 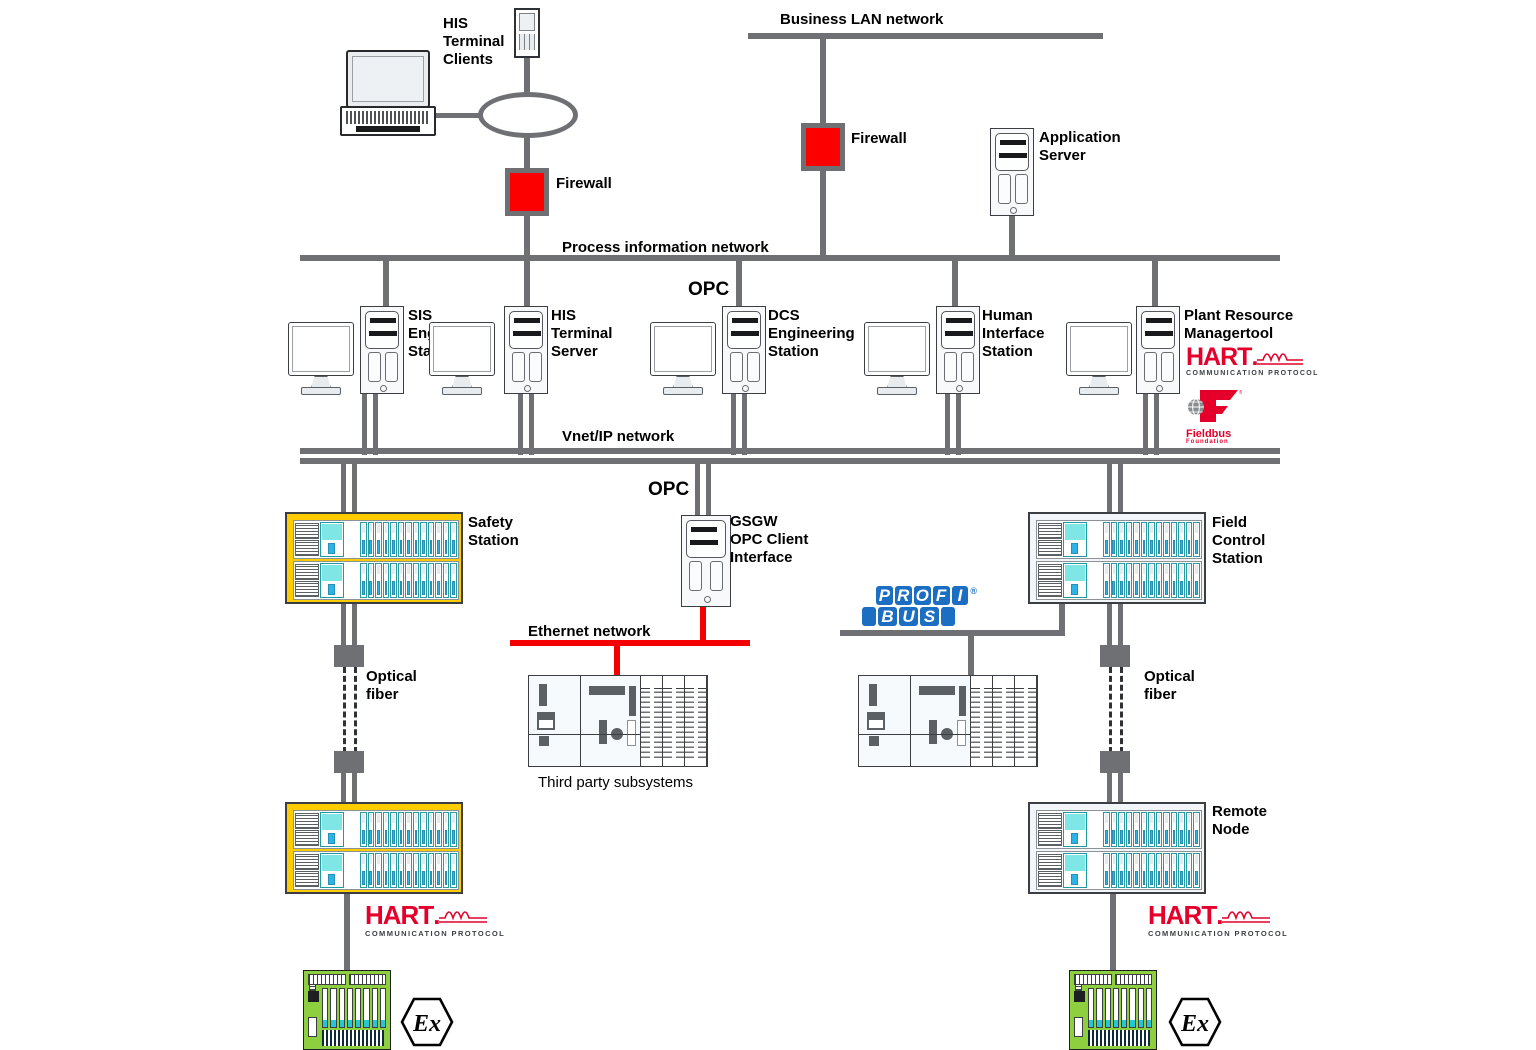 I want to click on field-control-station-label: Field Control Station, so click(x=1239, y=540).